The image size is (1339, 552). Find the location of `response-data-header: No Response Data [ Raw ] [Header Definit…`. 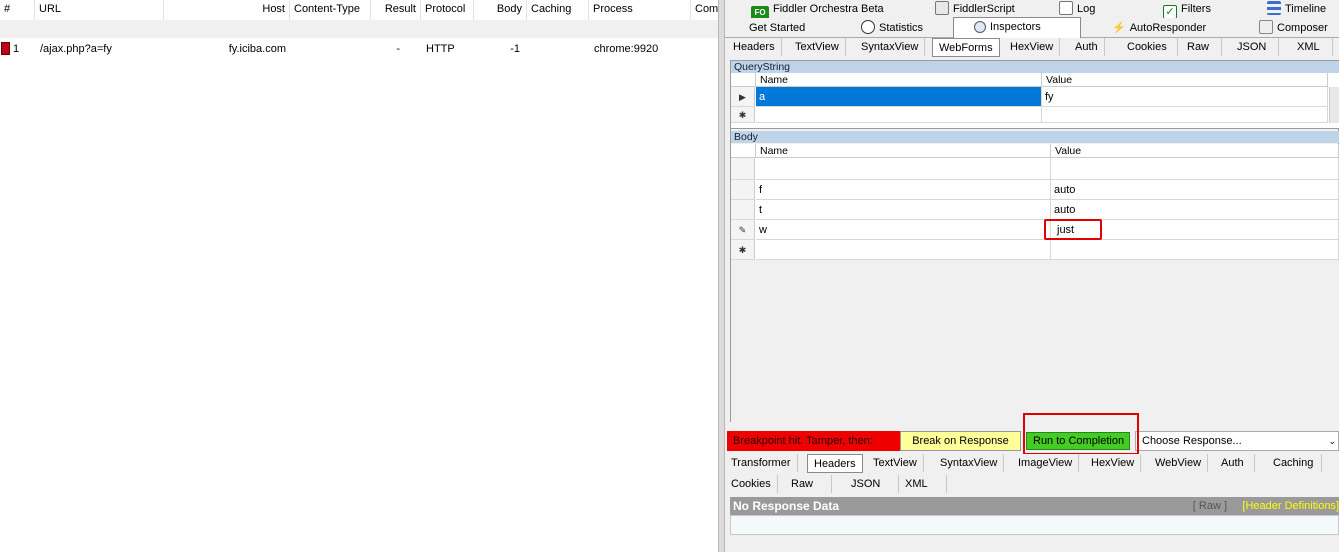

response-data-header: No Response Data [ Raw ] [Header Definit… is located at coordinates (1034, 506).